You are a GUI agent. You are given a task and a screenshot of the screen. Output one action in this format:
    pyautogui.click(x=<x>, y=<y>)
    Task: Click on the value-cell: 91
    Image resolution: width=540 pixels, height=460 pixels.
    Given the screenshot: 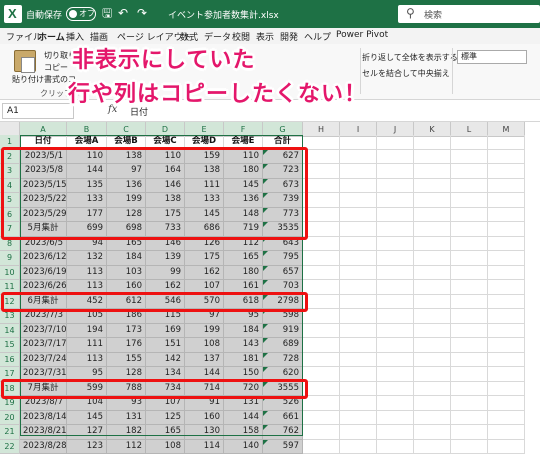 What is the action you would take?
    pyautogui.click(x=204, y=403)
    